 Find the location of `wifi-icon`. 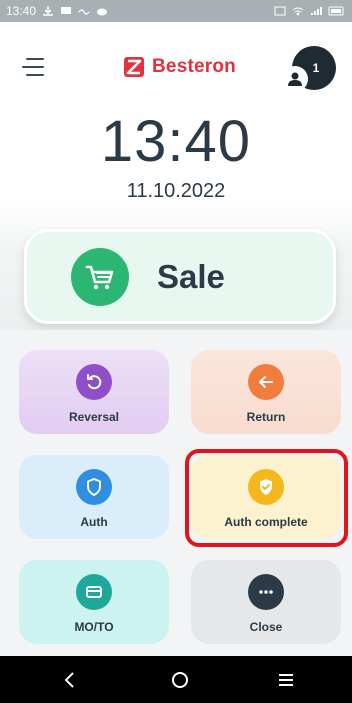

wifi-icon is located at coordinates (298, 11).